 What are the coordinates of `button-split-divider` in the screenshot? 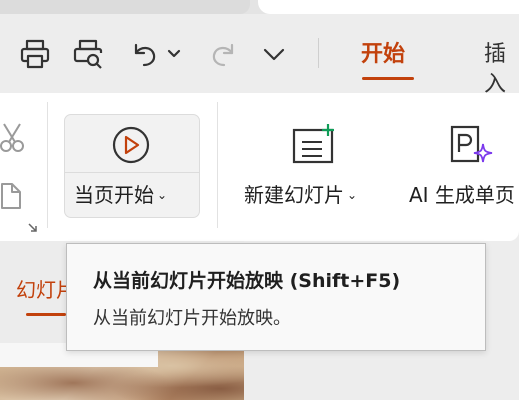 It's located at (132, 172).